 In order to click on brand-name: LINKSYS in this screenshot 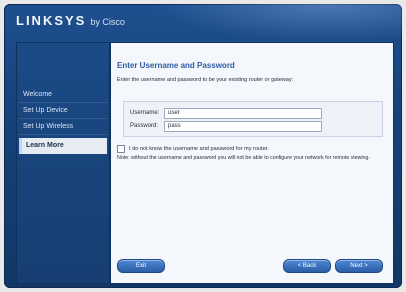, I will do `click(51, 20)`.